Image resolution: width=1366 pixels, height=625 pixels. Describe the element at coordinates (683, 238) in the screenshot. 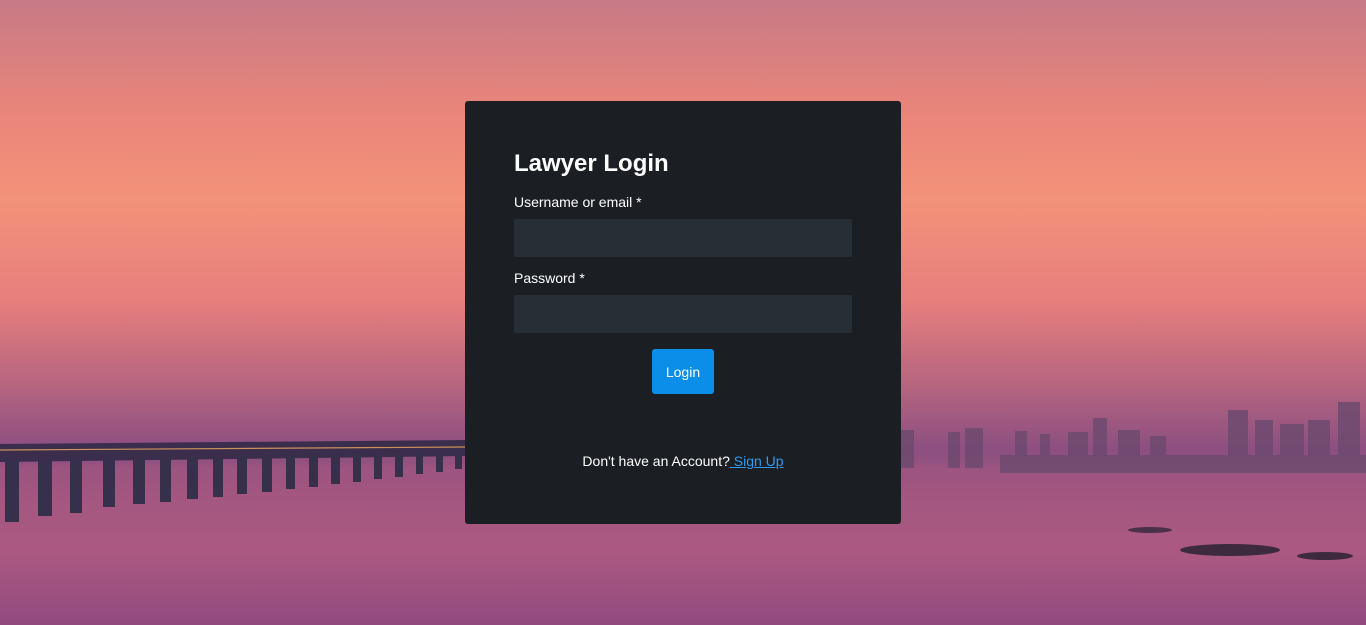

I see `username-input` at that location.